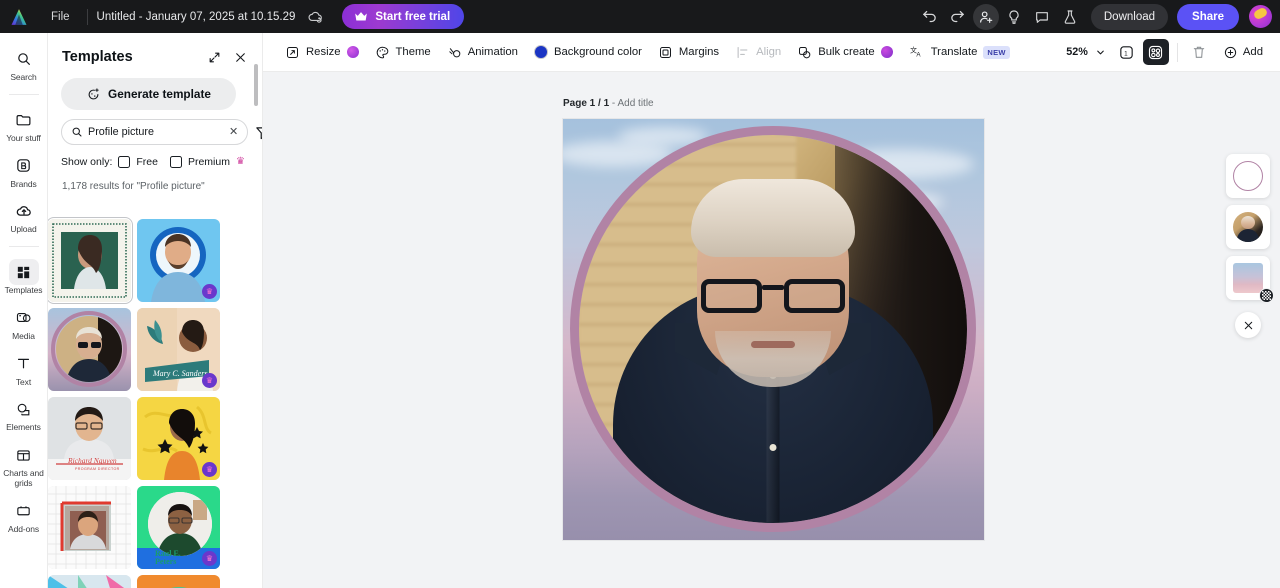  I want to click on animation-icon, so click(454, 52).